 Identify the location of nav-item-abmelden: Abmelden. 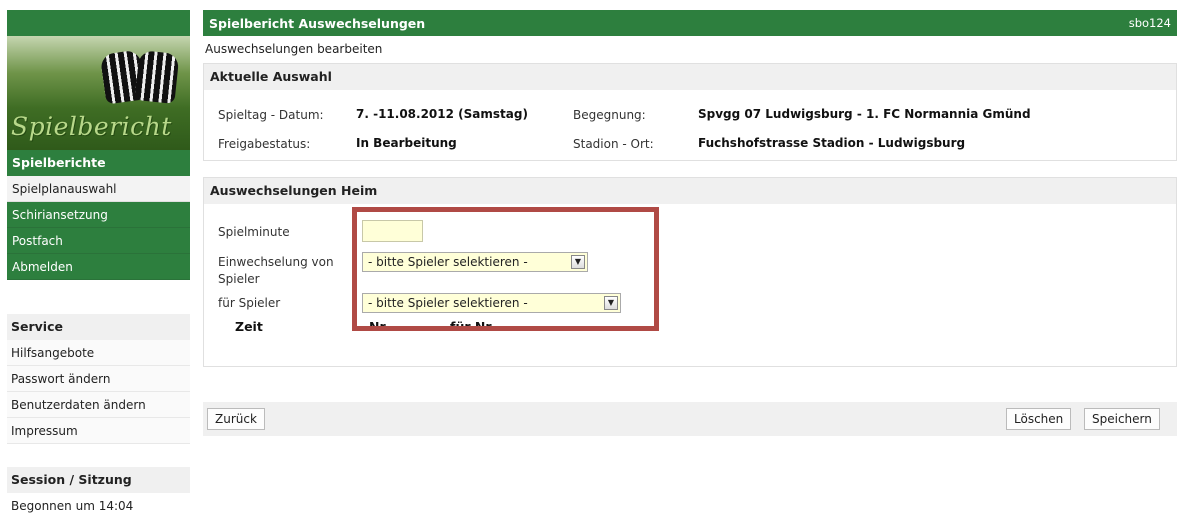
(98, 267).